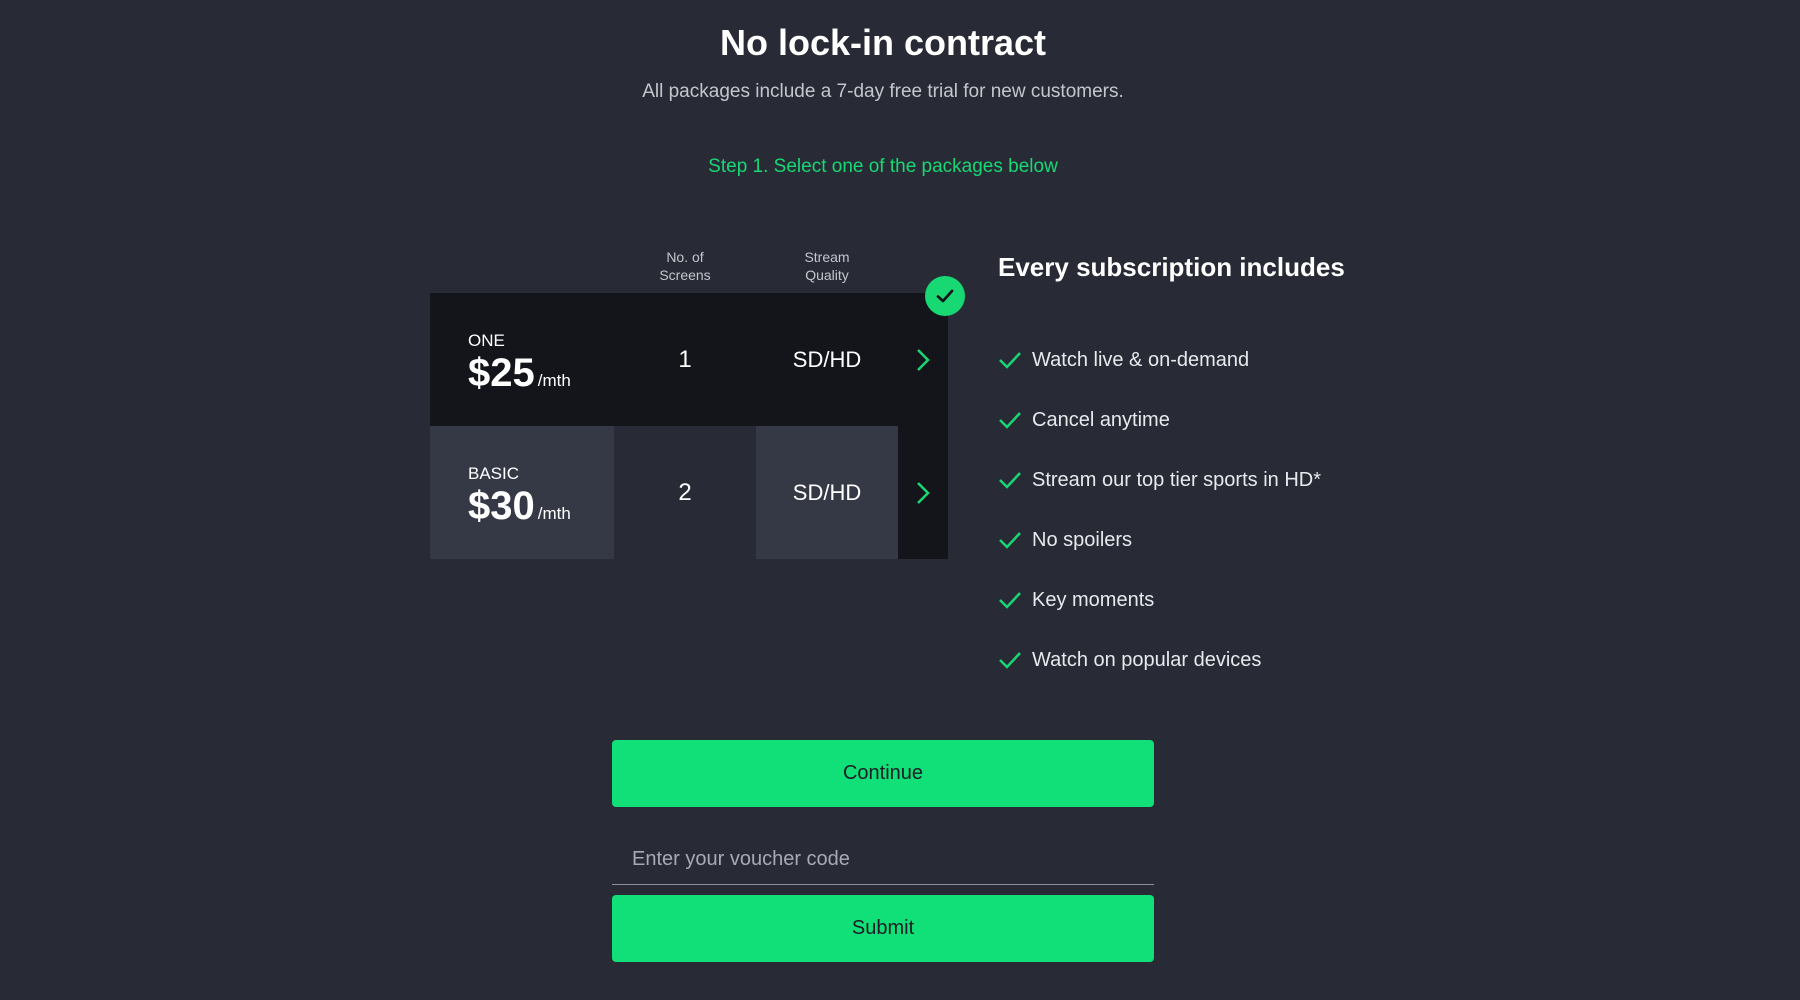 Image resolution: width=1800 pixels, height=1000 pixels. Describe the element at coordinates (883, 42) in the screenshot. I see `page-title: No lock-in contract` at that location.